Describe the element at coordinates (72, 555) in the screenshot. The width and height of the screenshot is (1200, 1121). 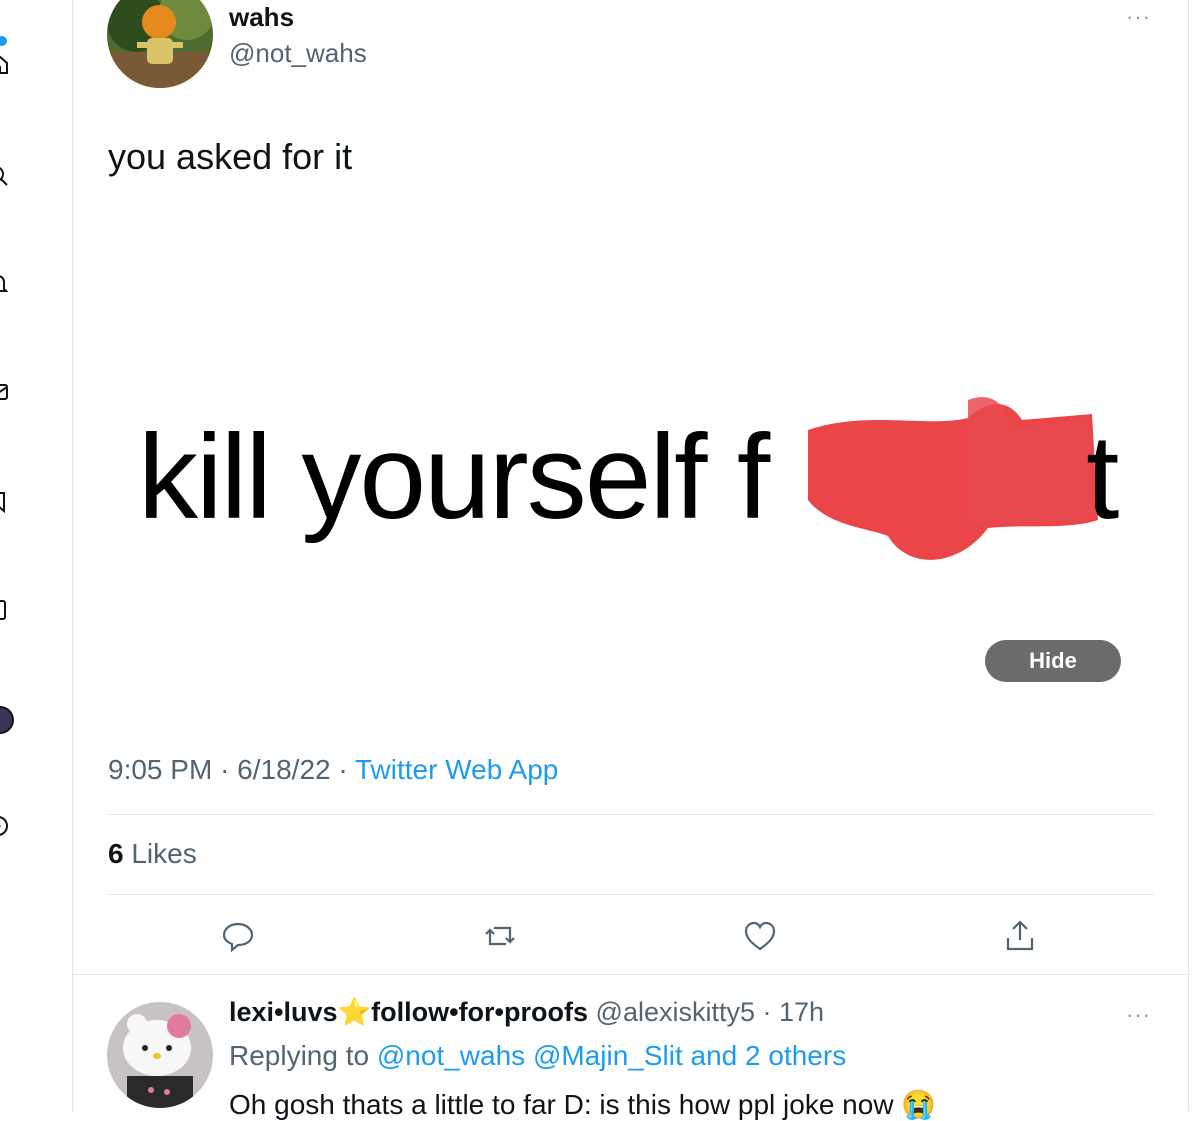
I see `column-border-left` at that location.